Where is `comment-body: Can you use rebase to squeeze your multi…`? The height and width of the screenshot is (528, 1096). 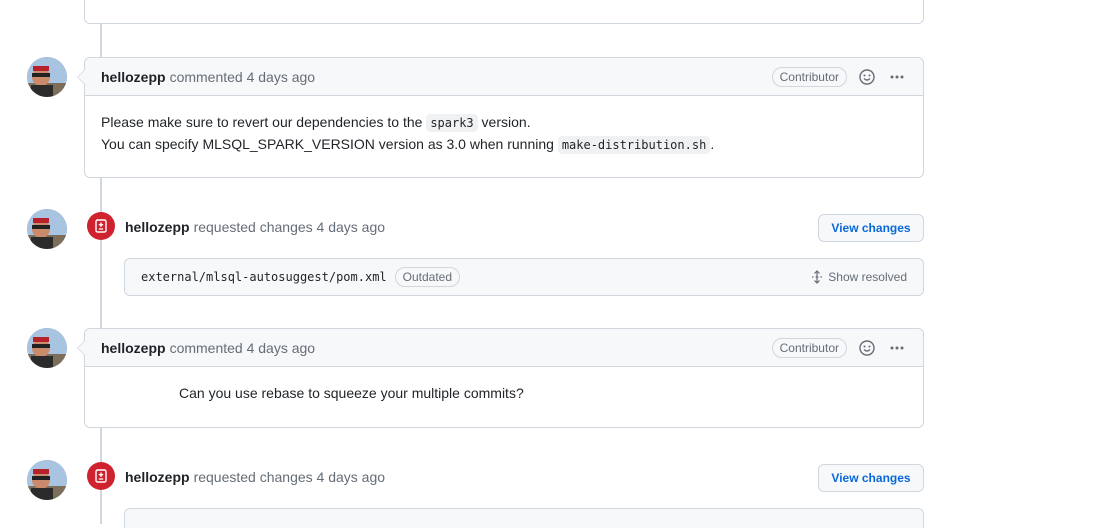
comment-body: Can you use rebase to squeeze your multi… is located at coordinates (504, 385).